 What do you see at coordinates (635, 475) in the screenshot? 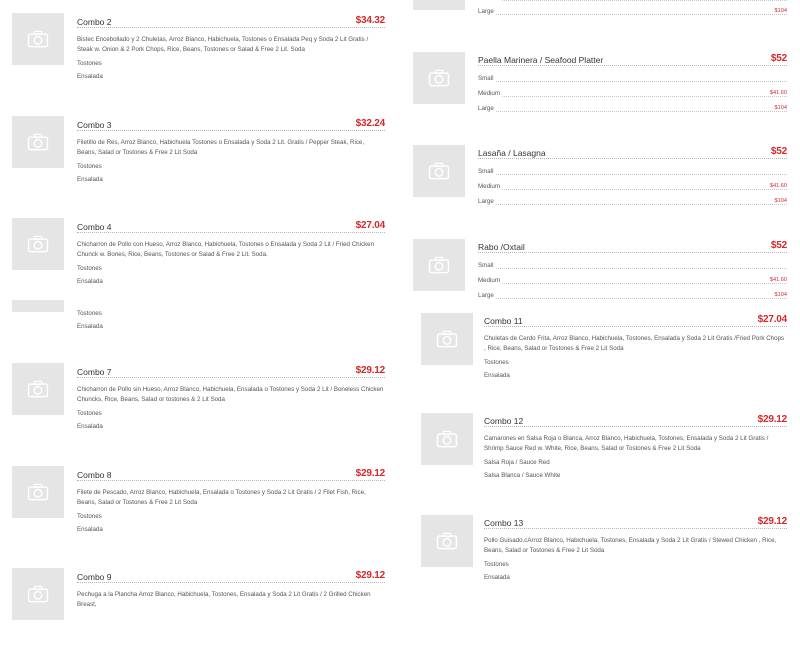
I see `option-label: Salsa Blanca / Sauce White` at bounding box center [635, 475].